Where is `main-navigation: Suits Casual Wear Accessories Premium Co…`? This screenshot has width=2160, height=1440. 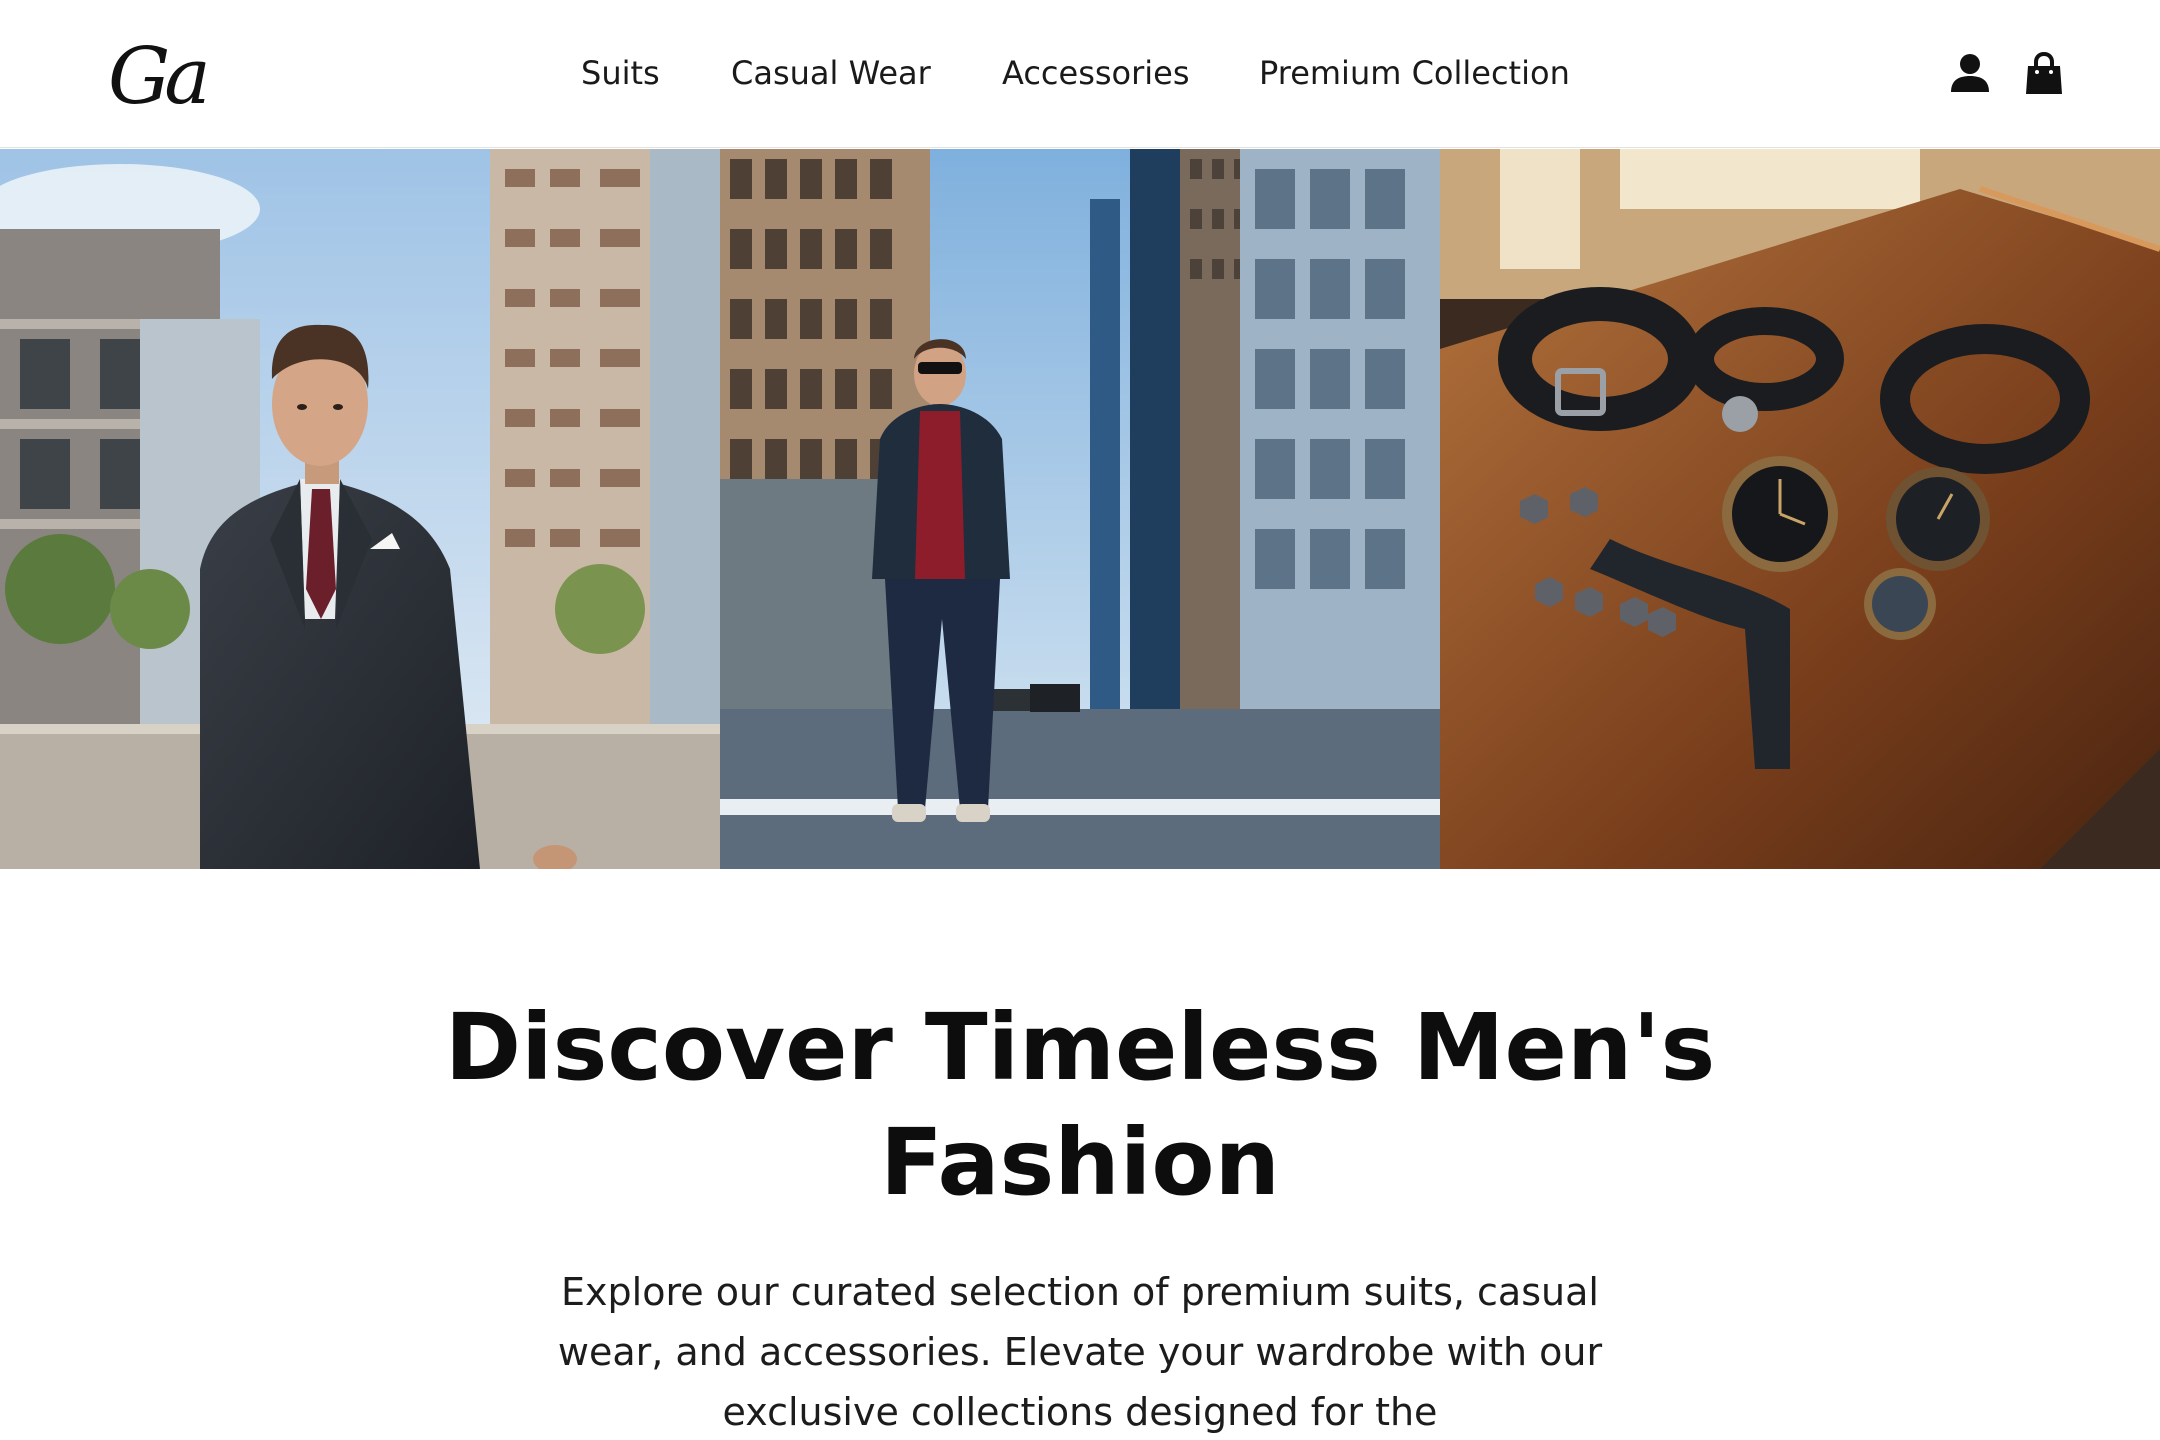 main-navigation: Suits Casual Wear Accessories Premium Co… is located at coordinates (1080, 73).